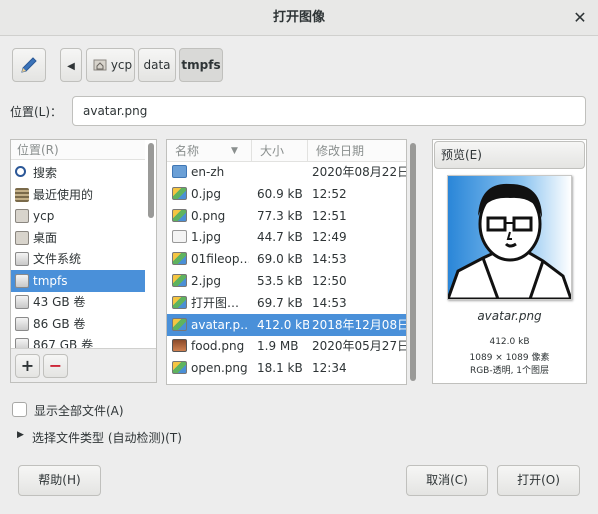  I want to click on show-all-files-checkbox, so click(19, 409).